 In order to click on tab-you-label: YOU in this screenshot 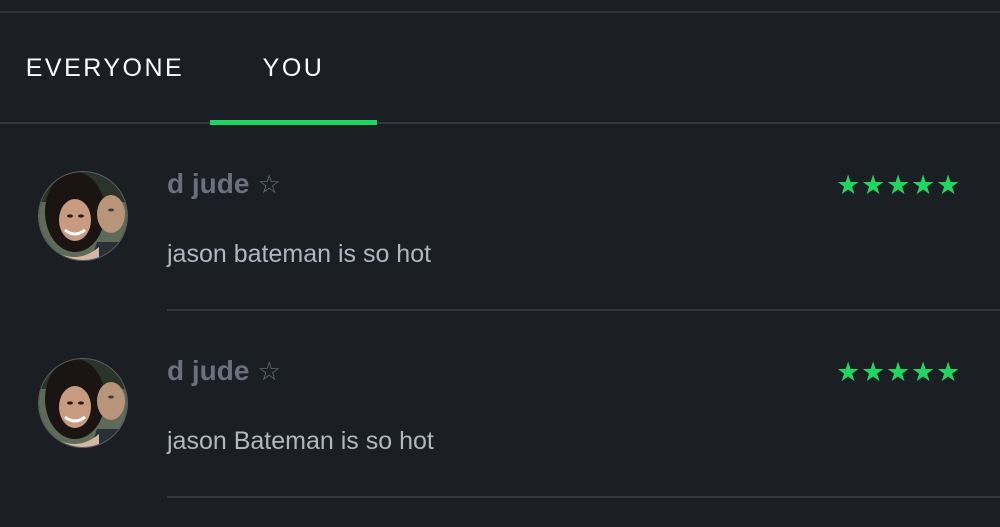, I will do `click(293, 67)`.